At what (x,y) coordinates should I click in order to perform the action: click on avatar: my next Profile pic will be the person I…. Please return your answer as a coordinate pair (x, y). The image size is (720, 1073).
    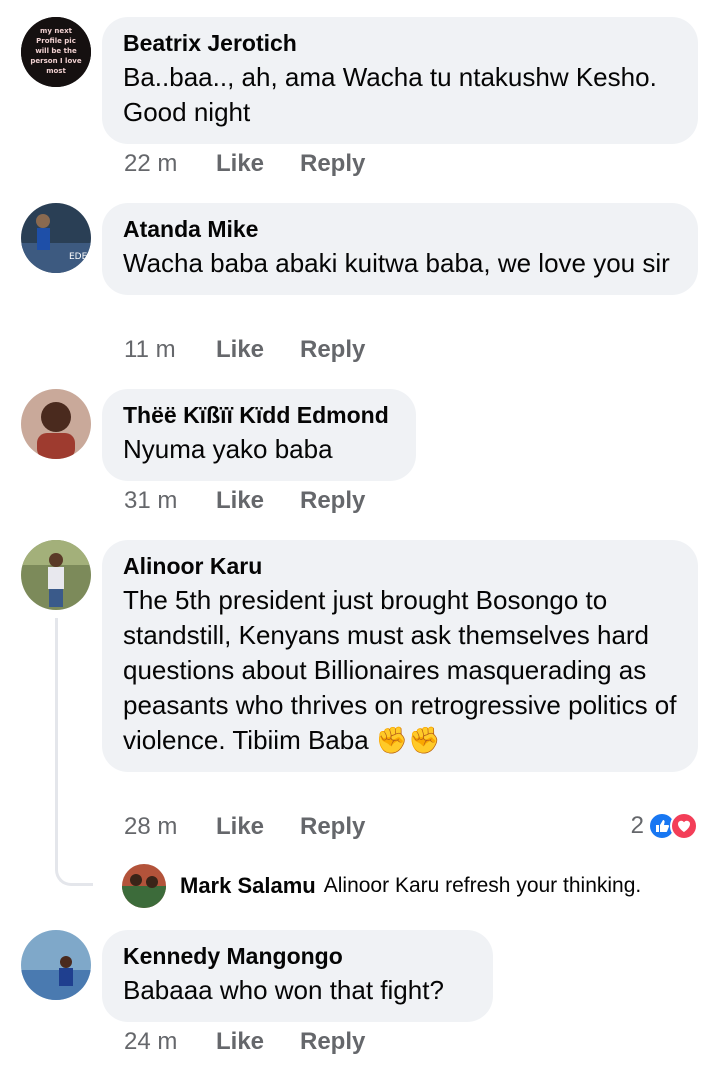
    Looking at the image, I should click on (56, 52).